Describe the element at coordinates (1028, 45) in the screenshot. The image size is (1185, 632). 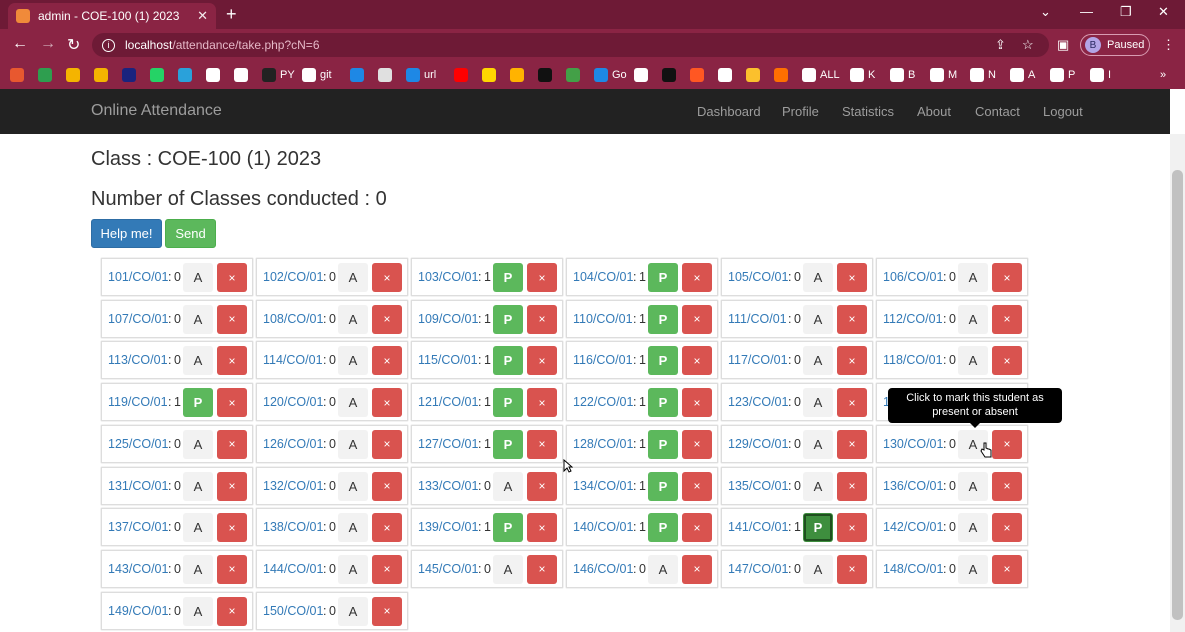
I see `bookmark-star-icon: ☆` at that location.